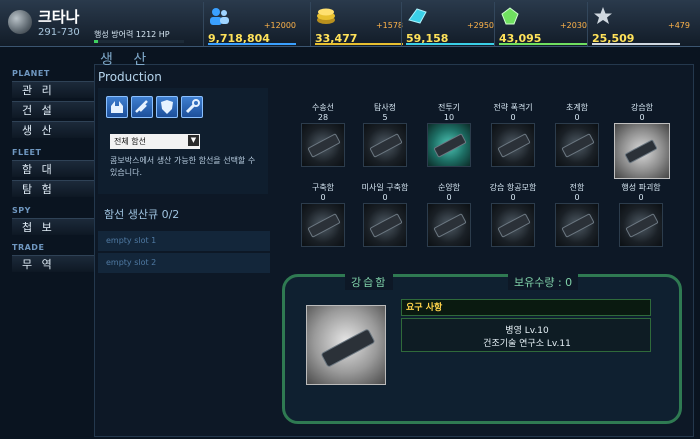 This screenshot has width=700, height=439. I want to click on ship-count: 5, so click(385, 117).